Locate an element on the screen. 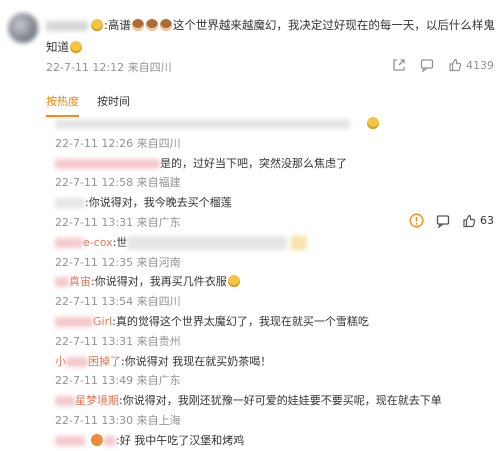 This screenshot has height=451, width=504. comment-body: :你说得对，我再买几件衣服 is located at coordinates (159, 282).